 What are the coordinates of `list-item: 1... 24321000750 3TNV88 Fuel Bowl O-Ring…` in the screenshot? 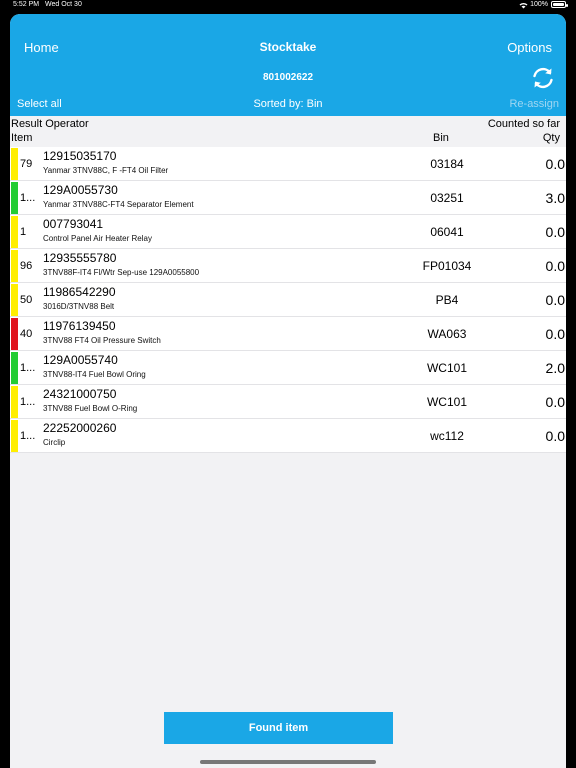 It's located at (288, 402).